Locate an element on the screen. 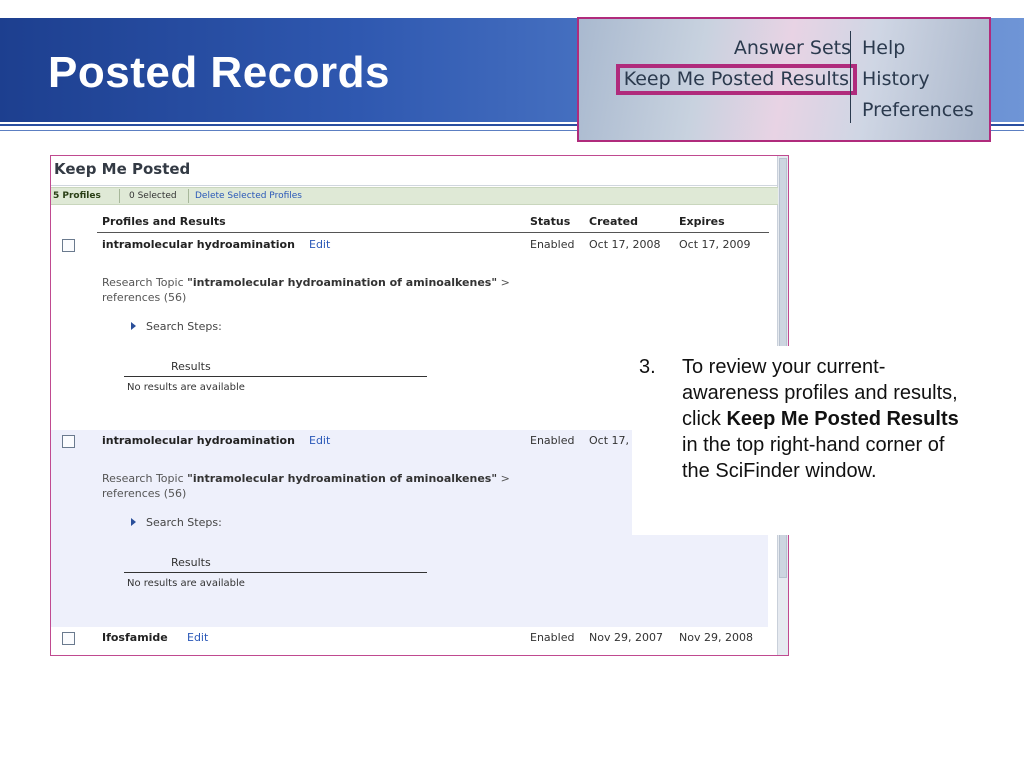  panel-title: Keep Me Posted is located at coordinates (122, 169).